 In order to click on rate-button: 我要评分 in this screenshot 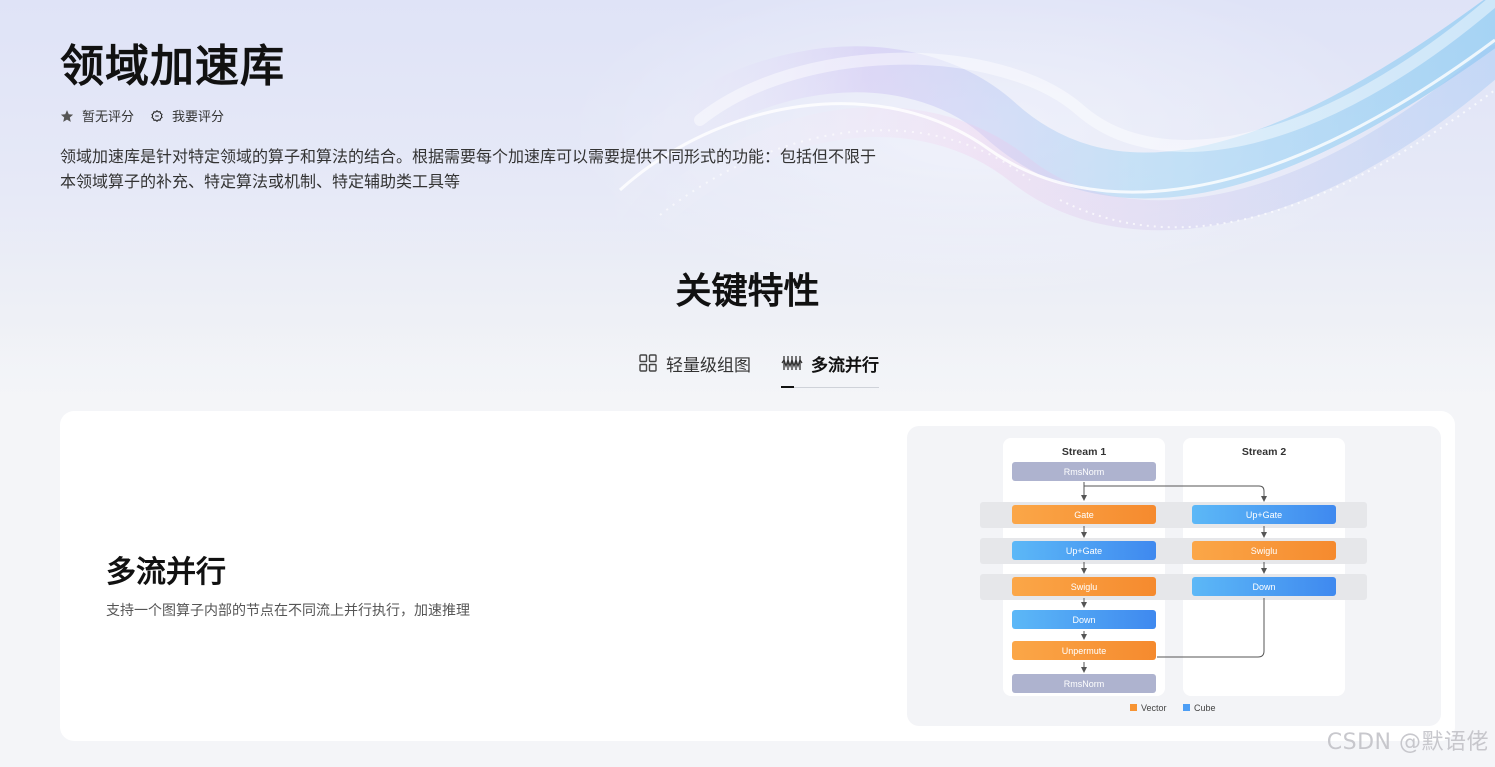, I will do `click(187, 115)`.